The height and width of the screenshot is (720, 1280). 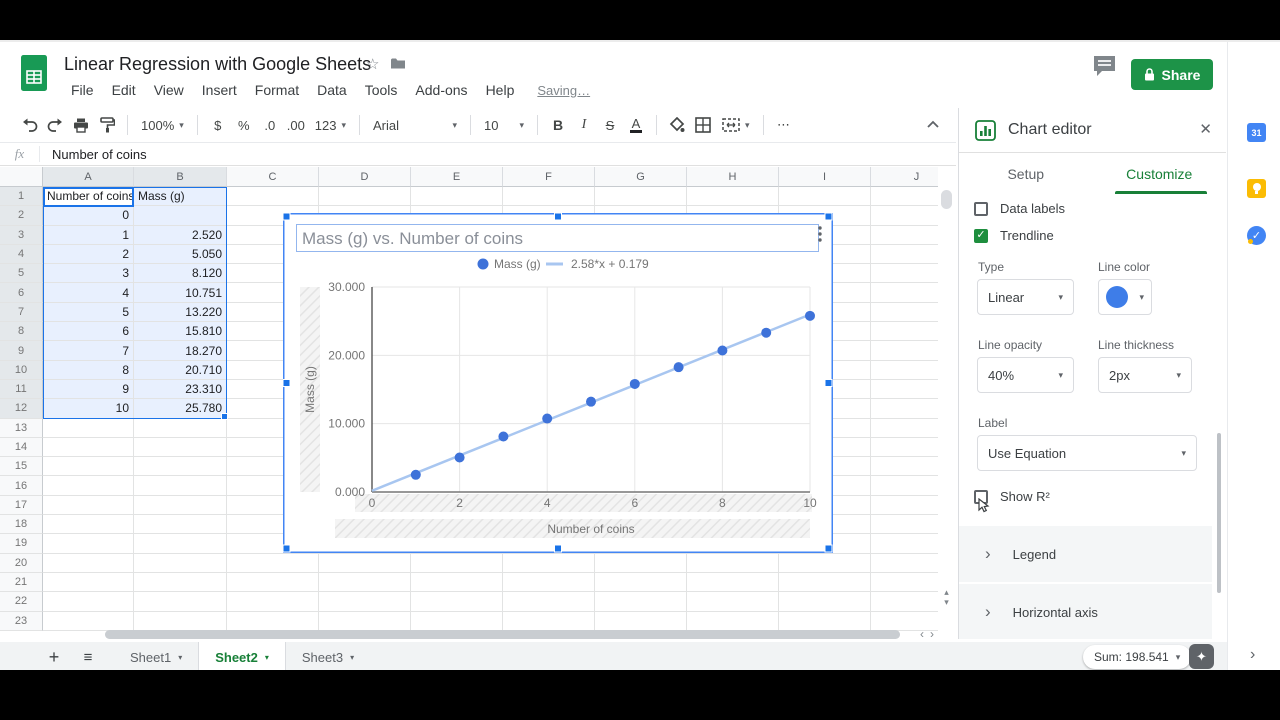 I want to click on horizontal-scroll-arrows: ‹›, so click(x=930, y=634).